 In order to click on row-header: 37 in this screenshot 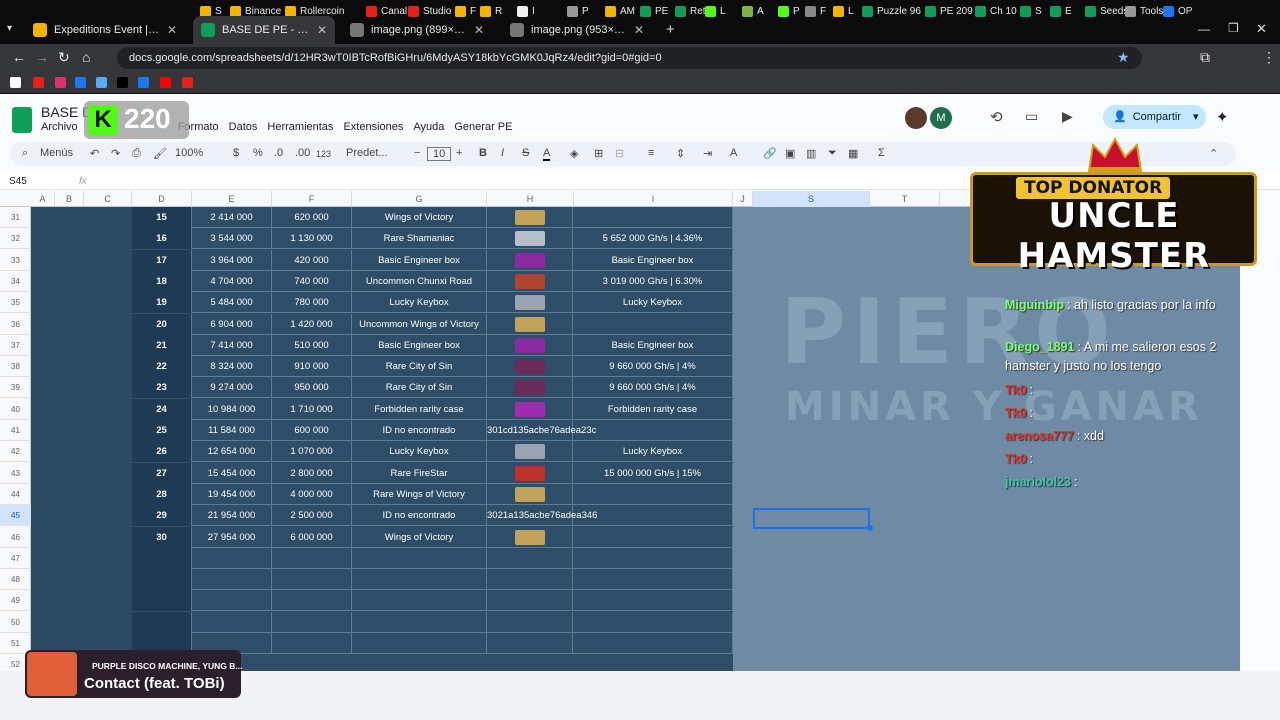, I will do `click(15, 345)`.